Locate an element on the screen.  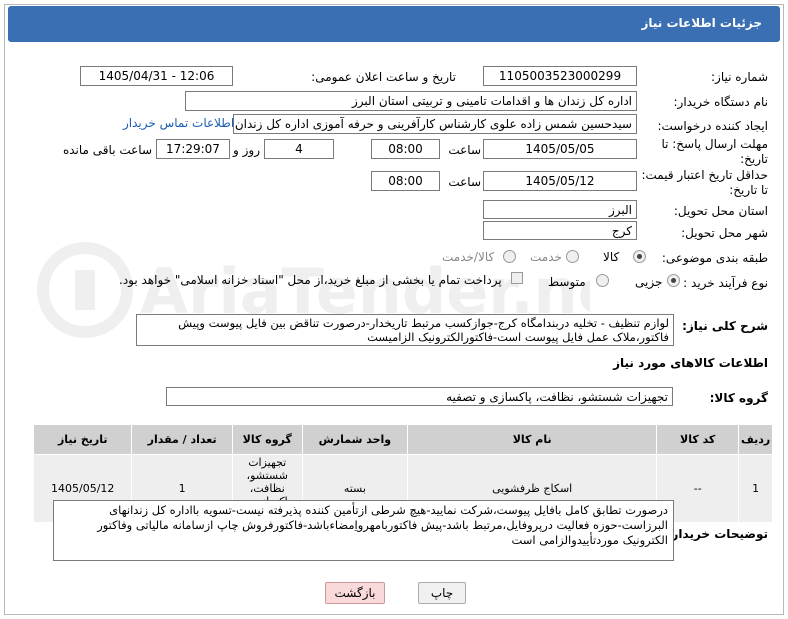
back-button: بازگشت is located at coordinates (355, 593).